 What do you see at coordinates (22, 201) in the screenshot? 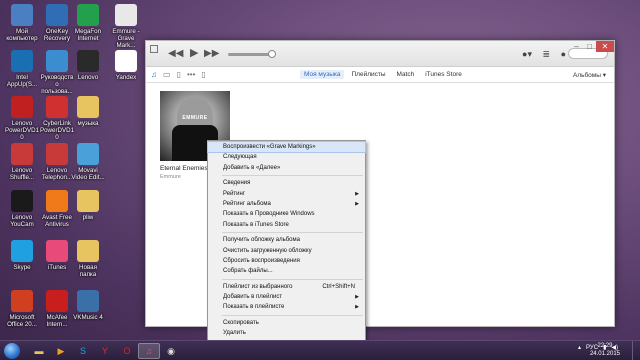
I see `youcam-icon` at bounding box center [22, 201].